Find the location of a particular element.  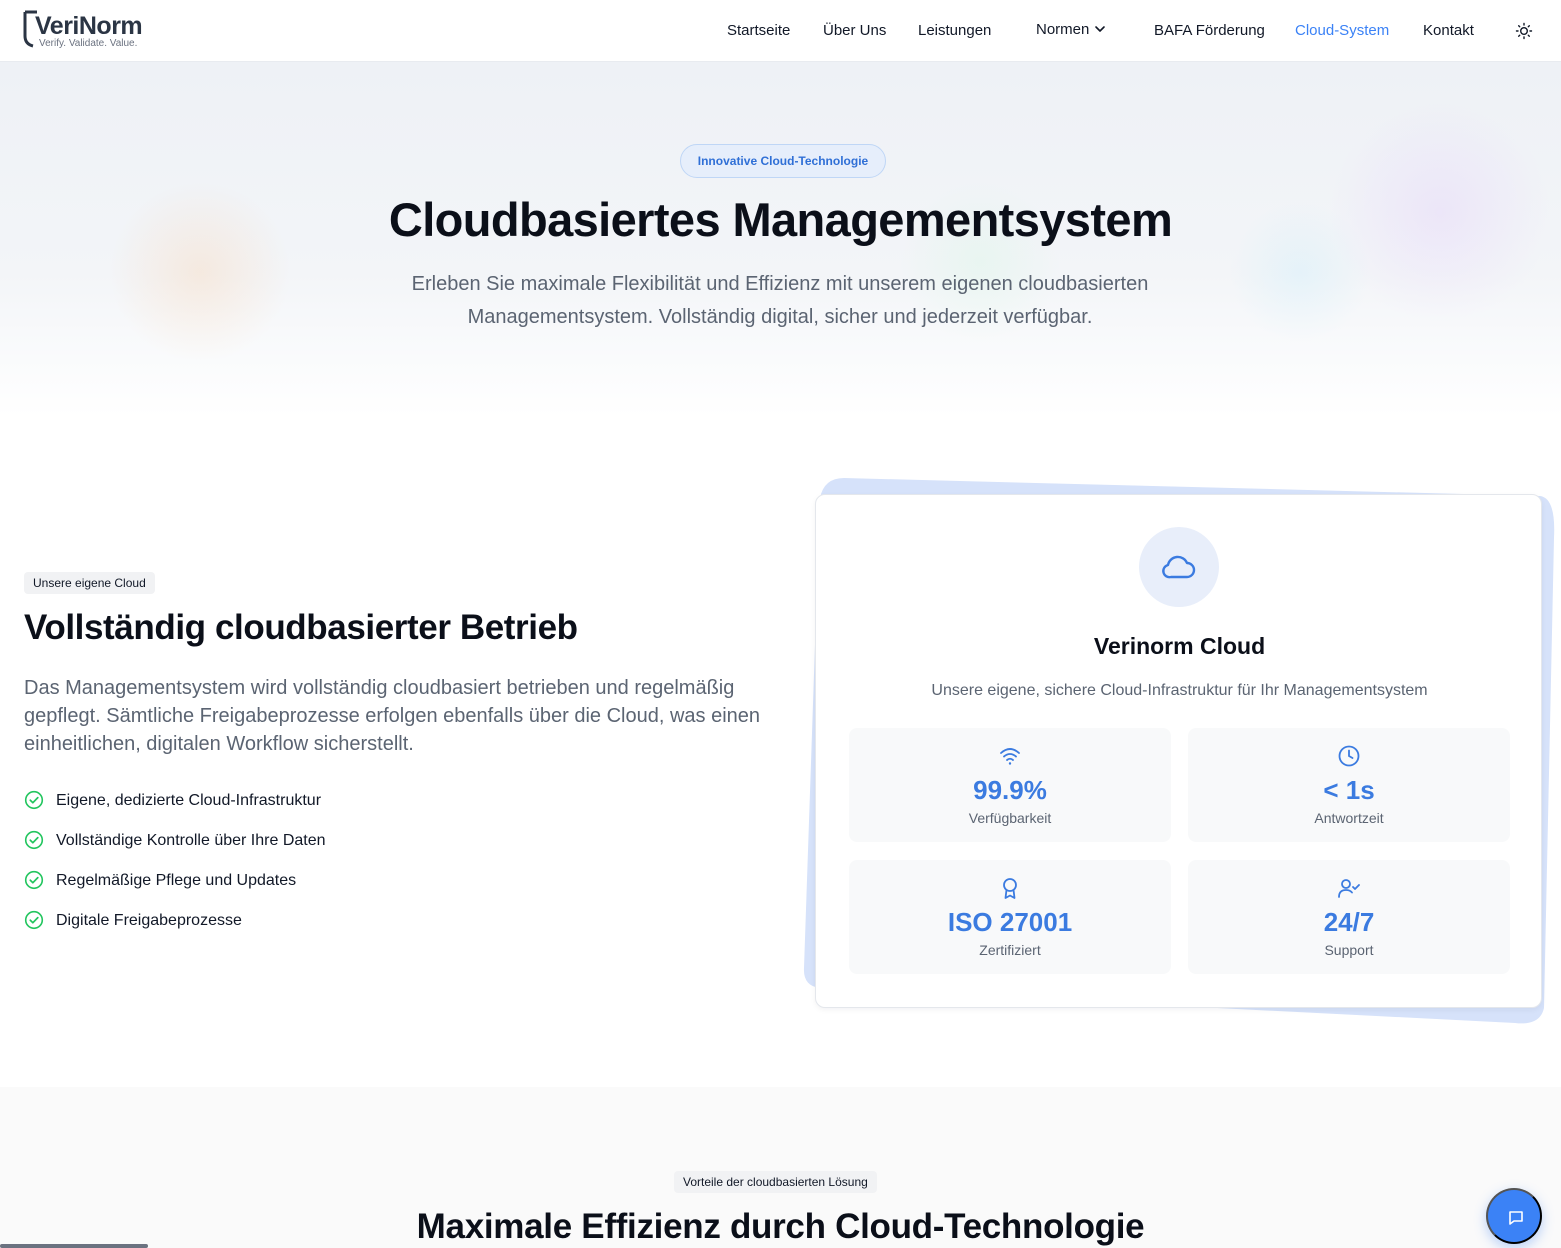

stat-response-time: < 1s Antwortzeit is located at coordinates (1349, 785).